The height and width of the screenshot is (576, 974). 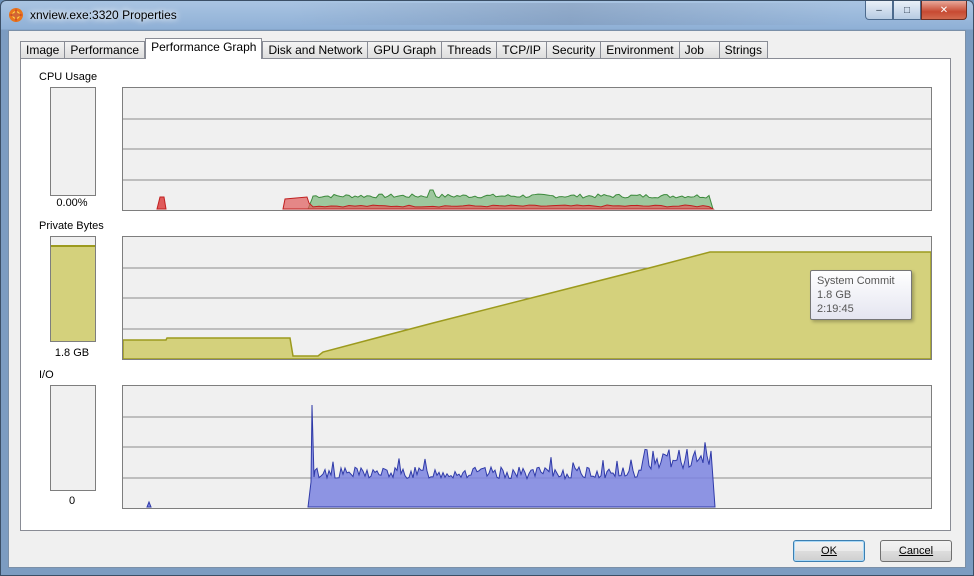 I want to click on tab-performance: Performance, so click(x=105, y=50).